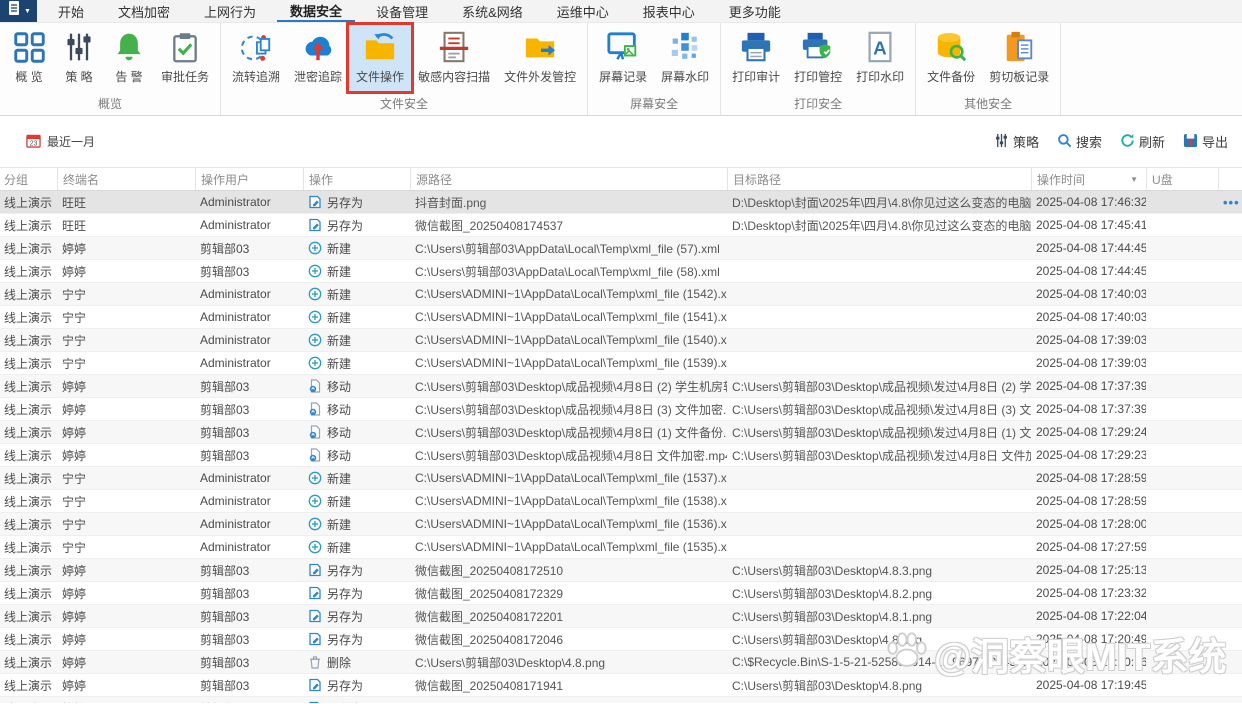 This screenshot has height=704, width=1242. I want to click on tab-7: 报表中心, so click(669, 11).